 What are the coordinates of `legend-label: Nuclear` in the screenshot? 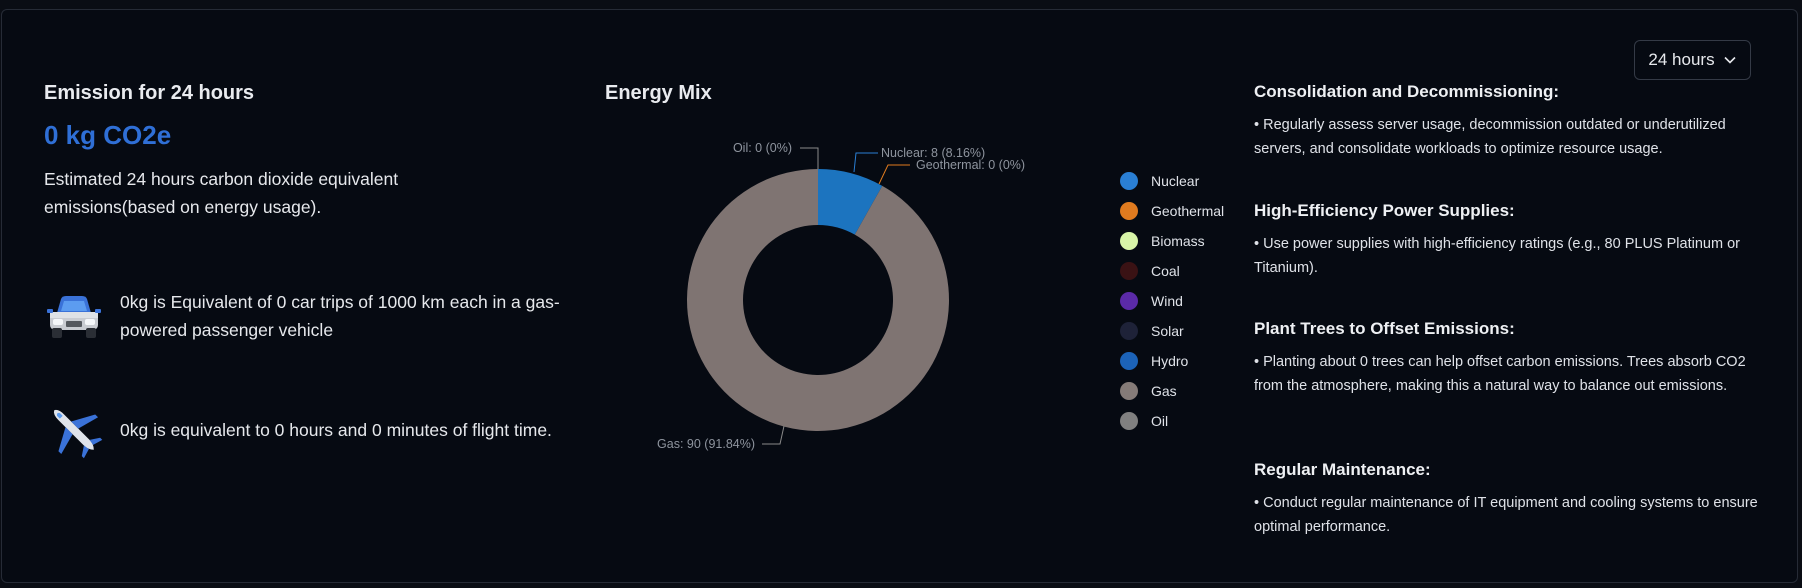 It's located at (1175, 181).